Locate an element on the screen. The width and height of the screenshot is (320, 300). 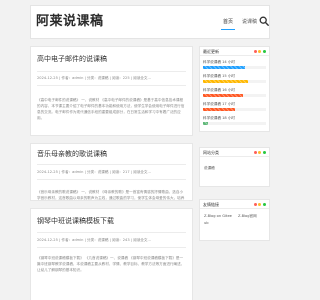
search-icon is located at coordinates (264, 21).